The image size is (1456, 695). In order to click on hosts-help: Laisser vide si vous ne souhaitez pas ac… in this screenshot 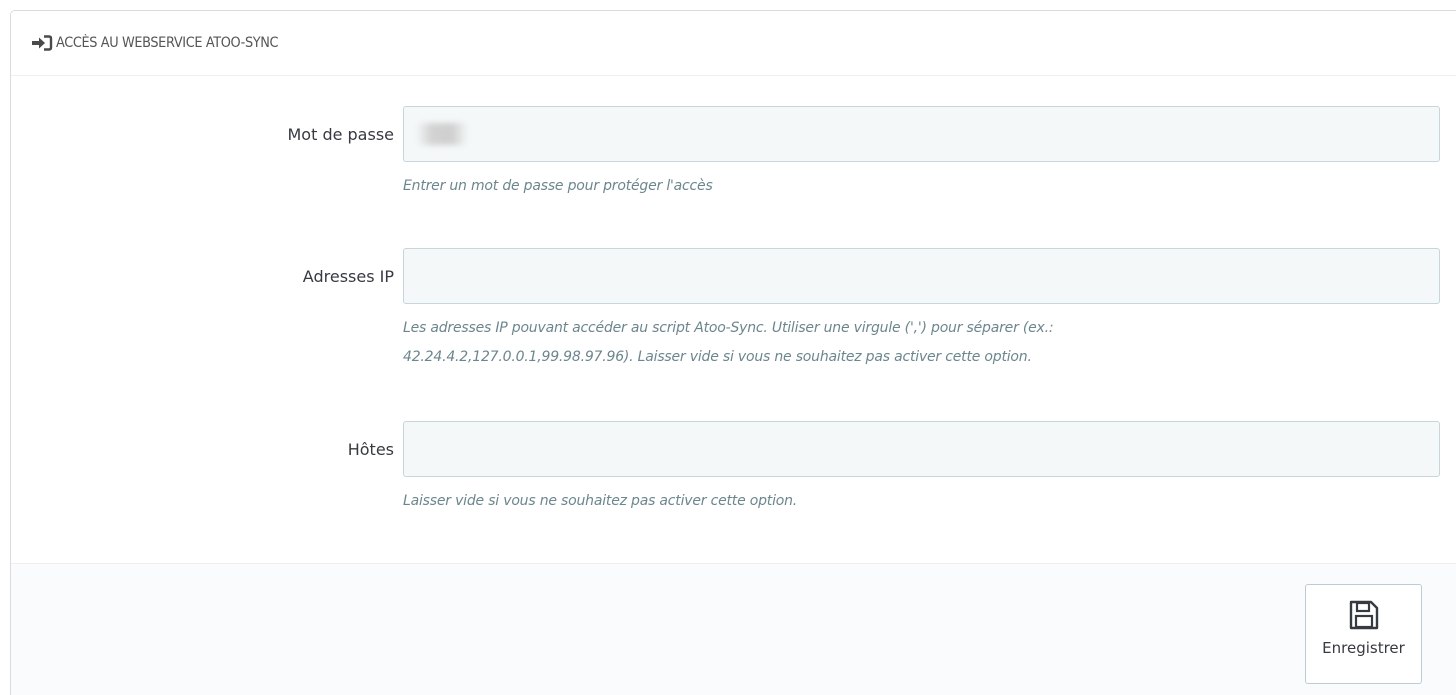, I will do `click(600, 501)`.